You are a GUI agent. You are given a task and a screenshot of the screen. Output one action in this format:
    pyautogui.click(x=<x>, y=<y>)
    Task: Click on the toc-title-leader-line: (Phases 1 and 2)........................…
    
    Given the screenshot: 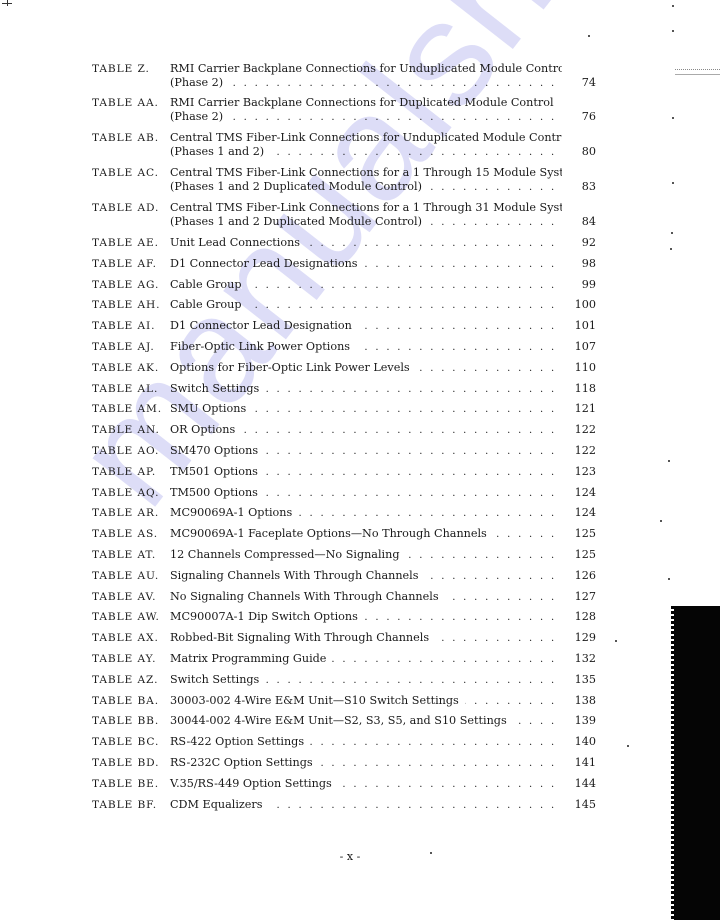 What is the action you would take?
    pyautogui.click(x=366, y=152)
    